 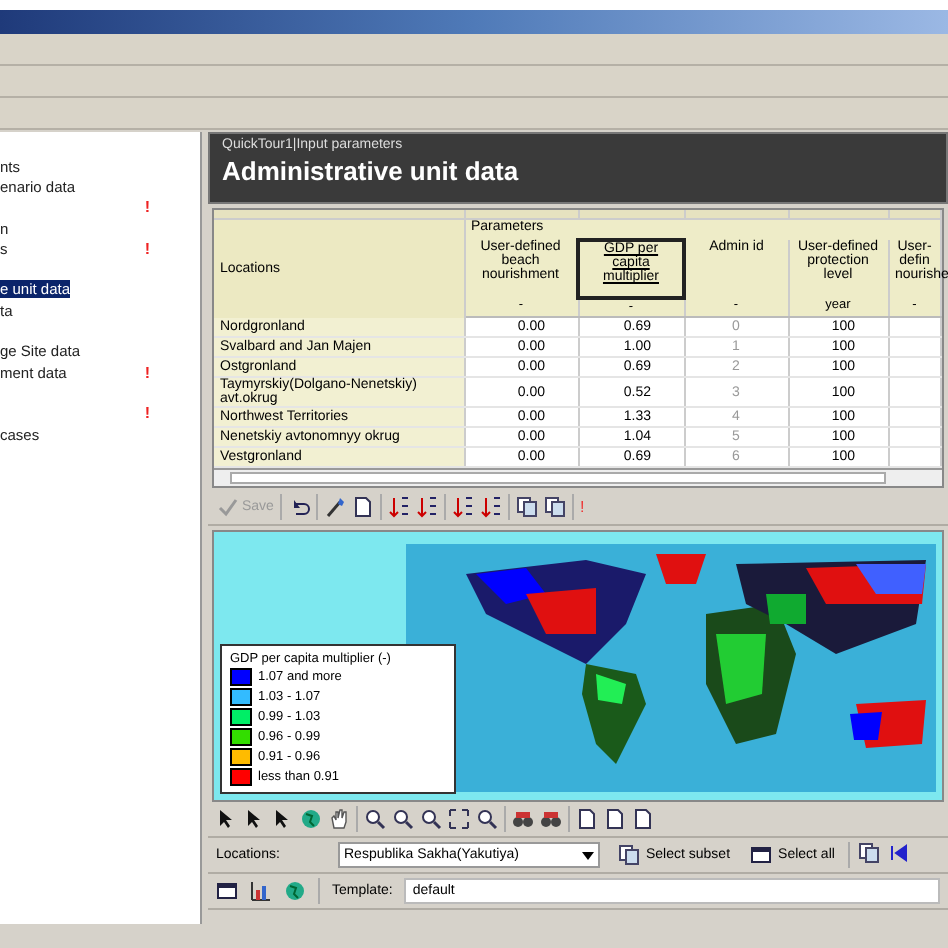 I want to click on check-icon, so click(x=227, y=506).